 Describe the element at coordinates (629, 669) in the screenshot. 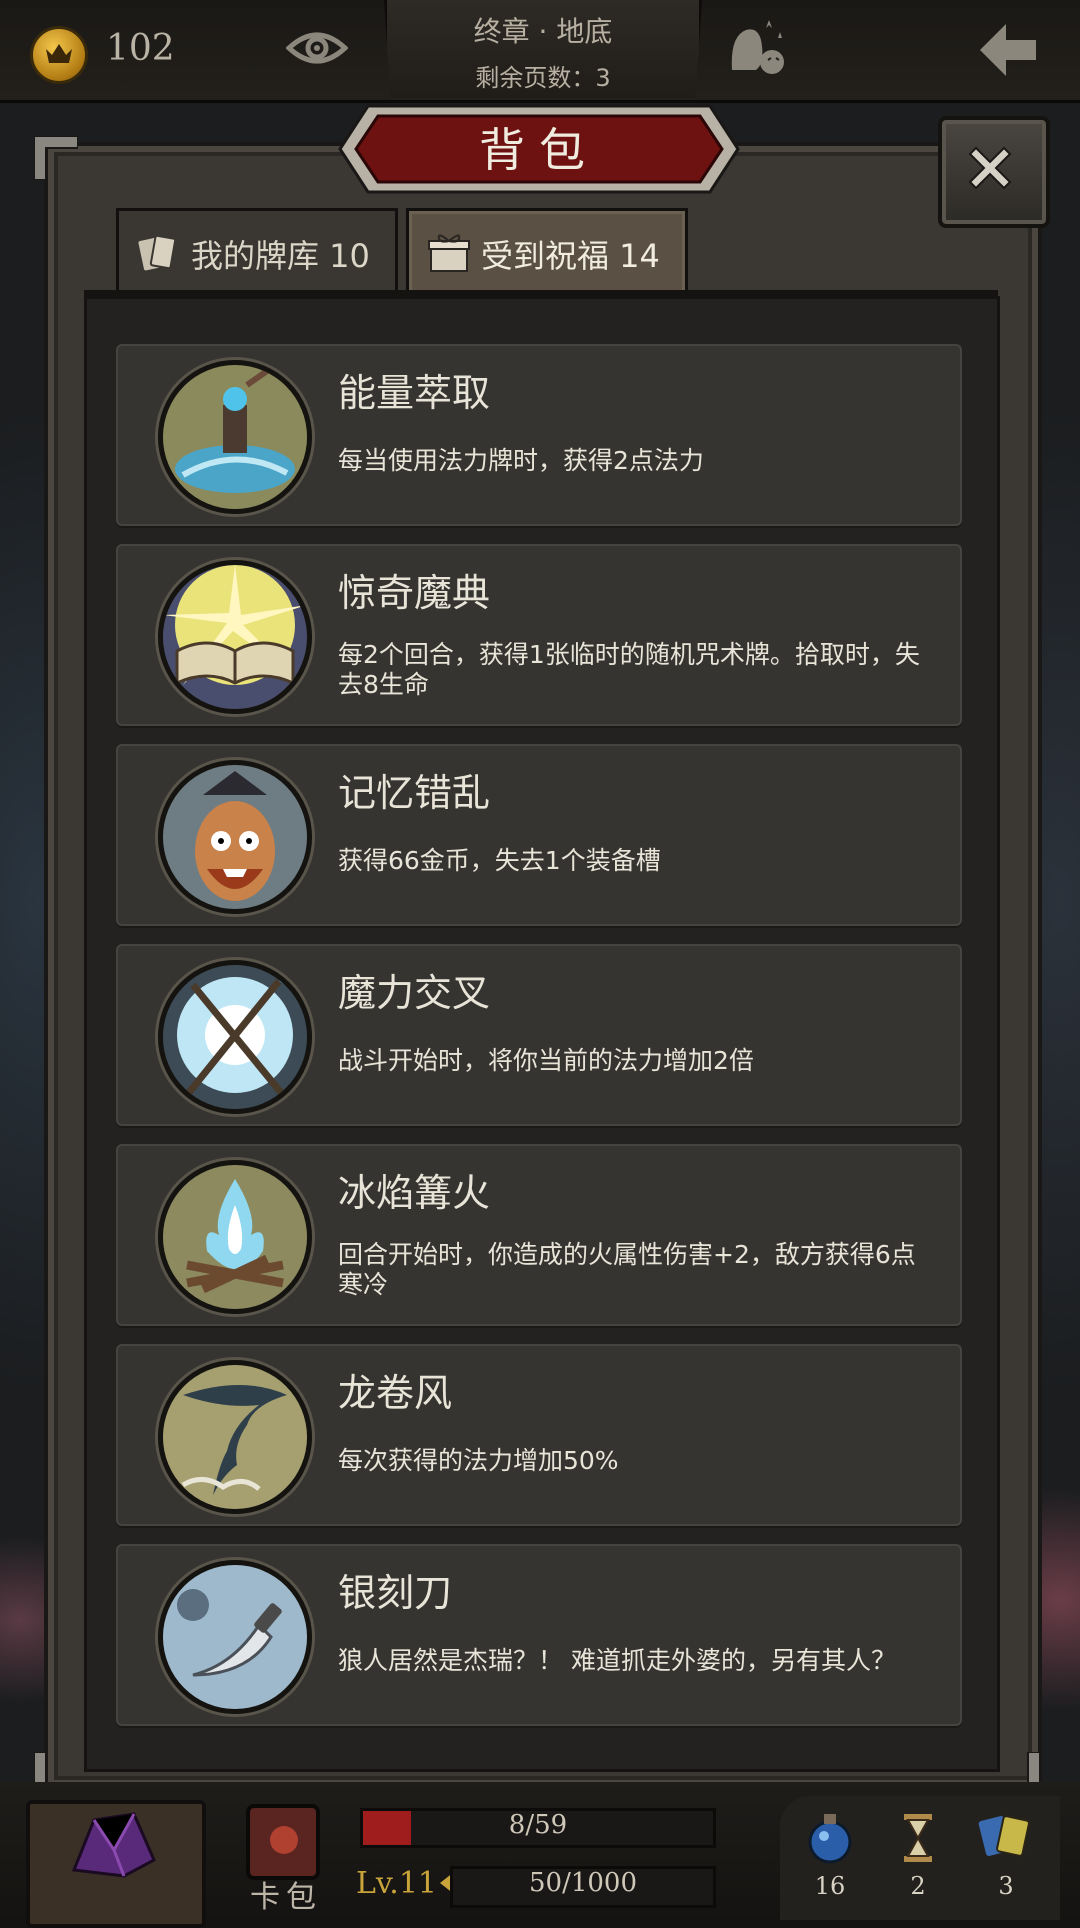

I see `blessing-desc: 每2个回合，获得1张临时的随机咒术牌。拾取时，失去8生命` at that location.